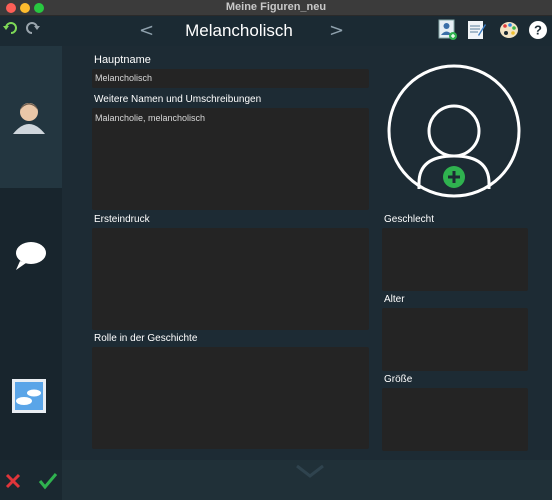 This screenshot has width=552, height=500. I want to click on rolle-label: Rolle in der Geschichte, so click(146, 338).